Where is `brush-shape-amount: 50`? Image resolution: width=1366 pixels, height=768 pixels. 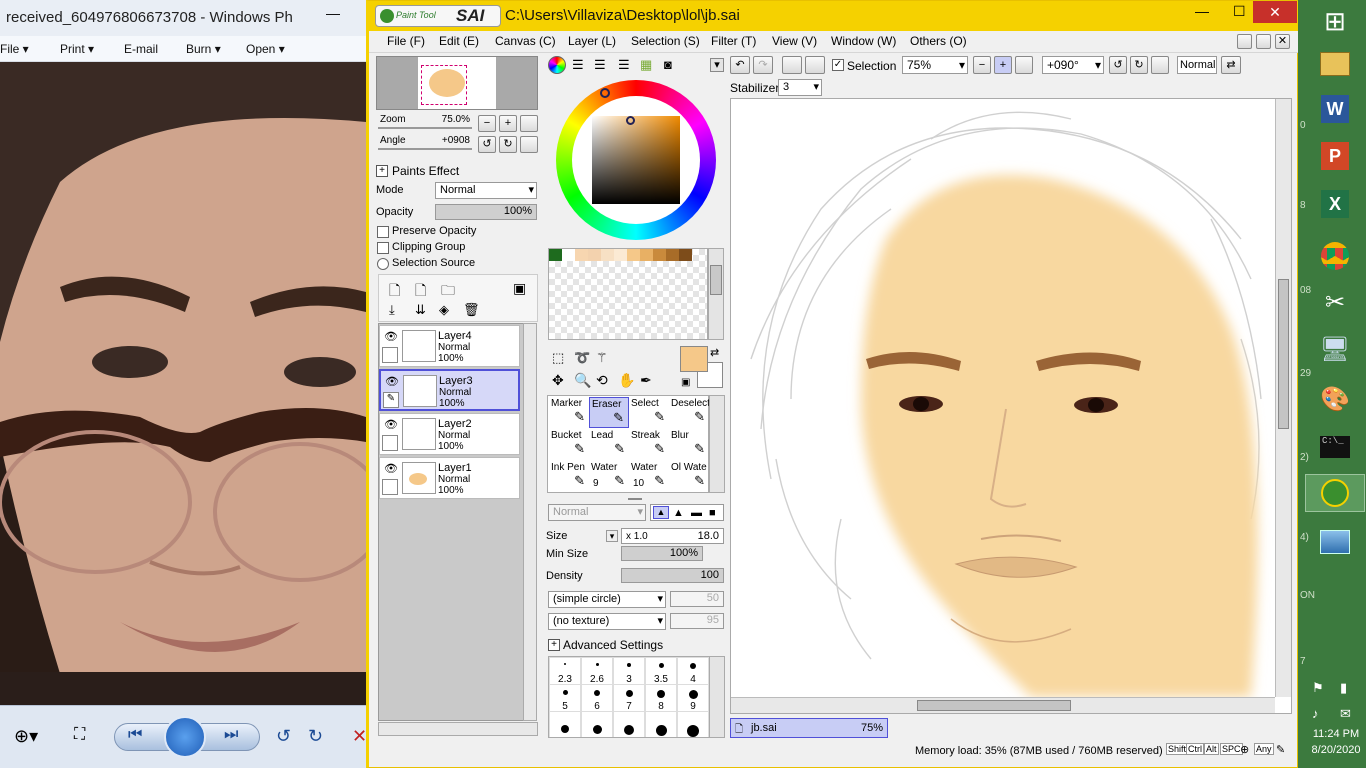
brush-shape-amount: 50 is located at coordinates (697, 599).